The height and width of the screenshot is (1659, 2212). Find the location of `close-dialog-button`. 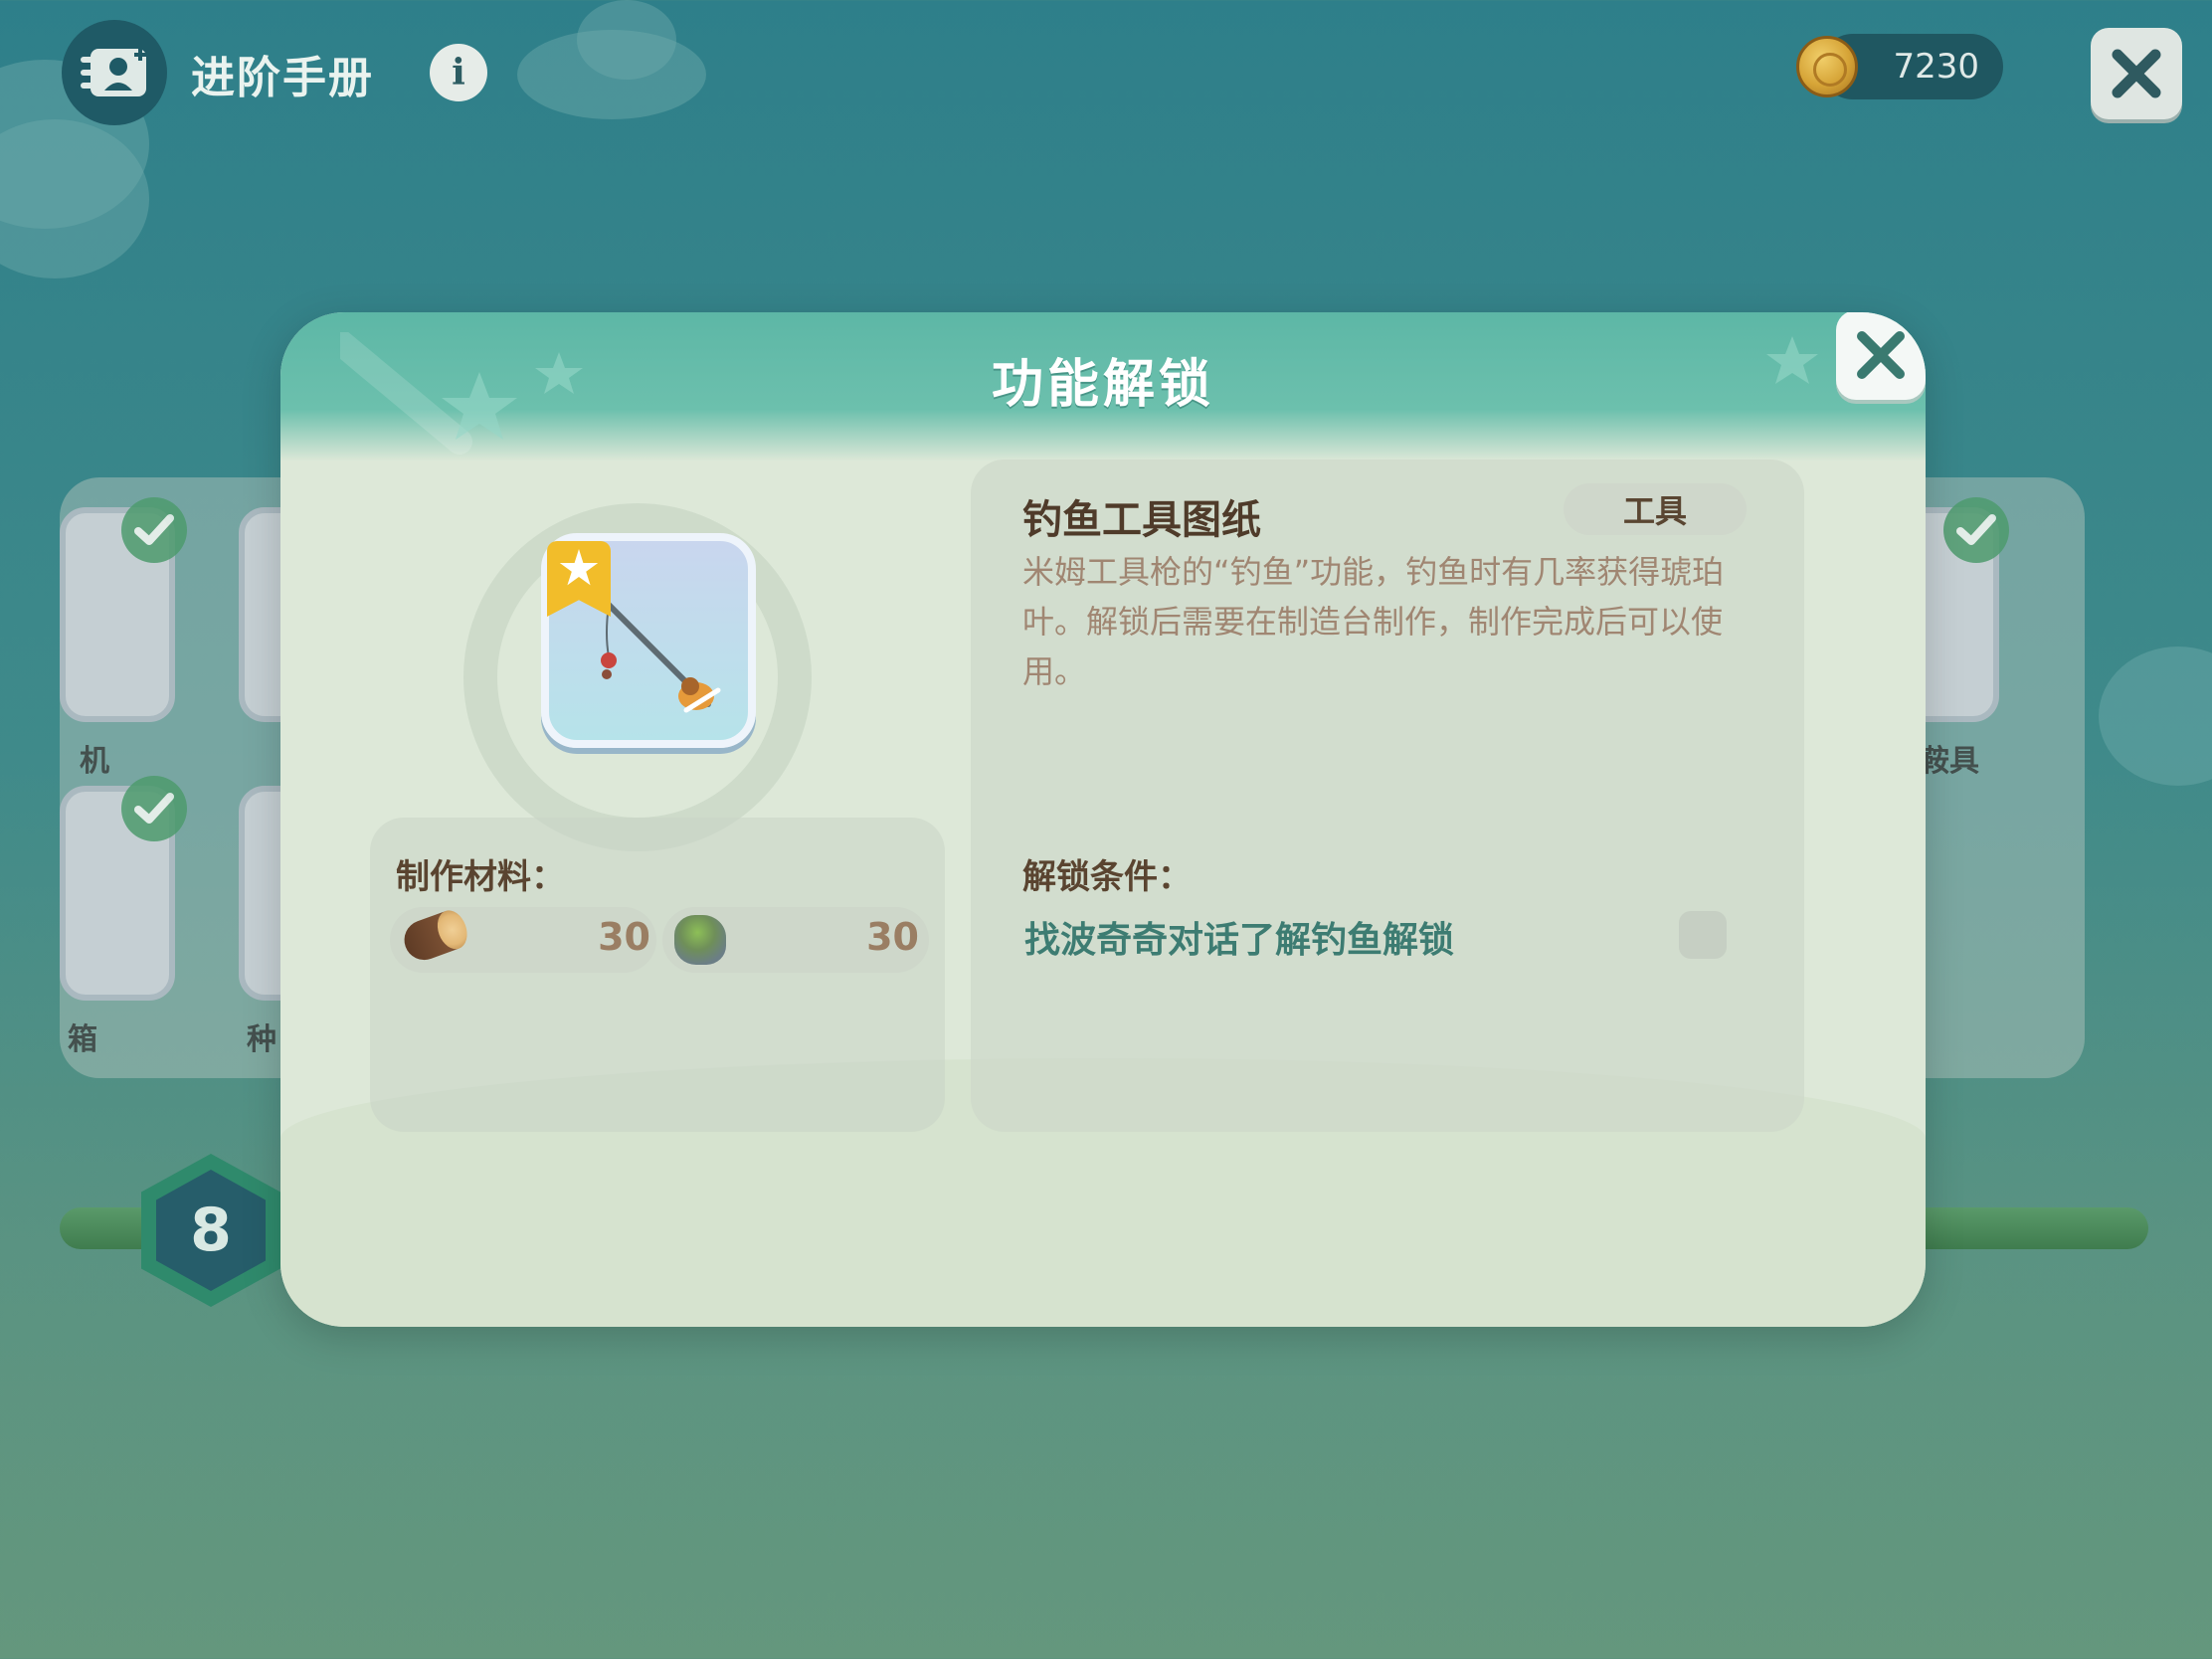

close-dialog-button is located at coordinates (1881, 356).